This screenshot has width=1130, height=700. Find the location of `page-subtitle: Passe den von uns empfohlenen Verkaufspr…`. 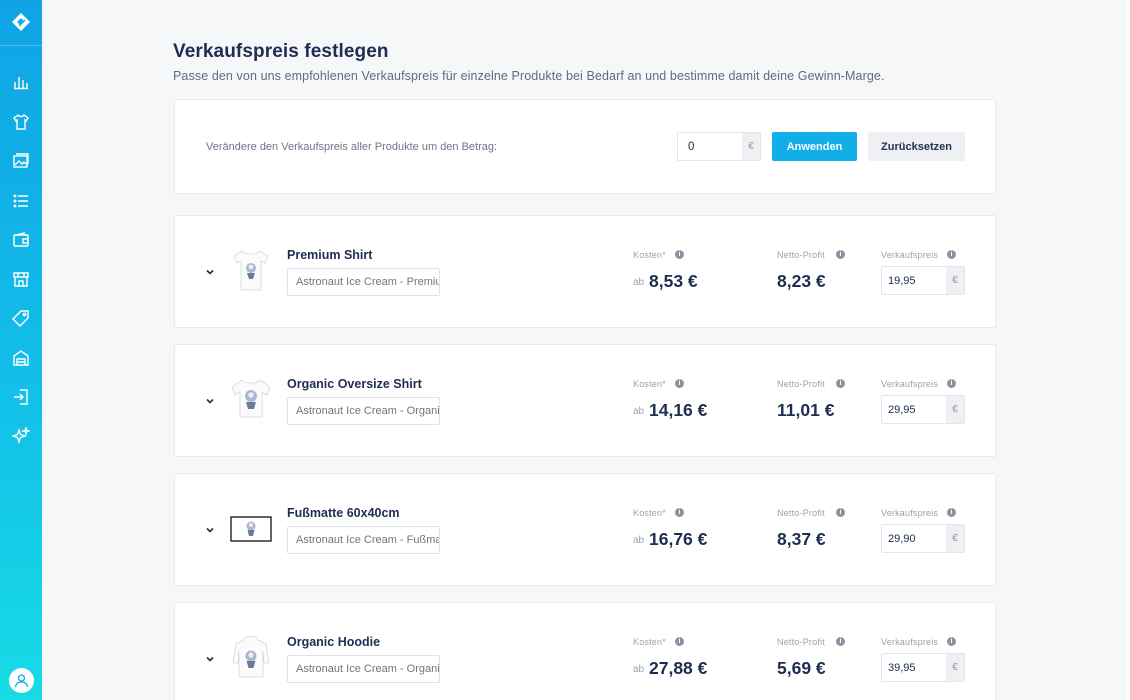

page-subtitle: Passe den von uns empfohlenen Verkaufspr… is located at coordinates (529, 76).